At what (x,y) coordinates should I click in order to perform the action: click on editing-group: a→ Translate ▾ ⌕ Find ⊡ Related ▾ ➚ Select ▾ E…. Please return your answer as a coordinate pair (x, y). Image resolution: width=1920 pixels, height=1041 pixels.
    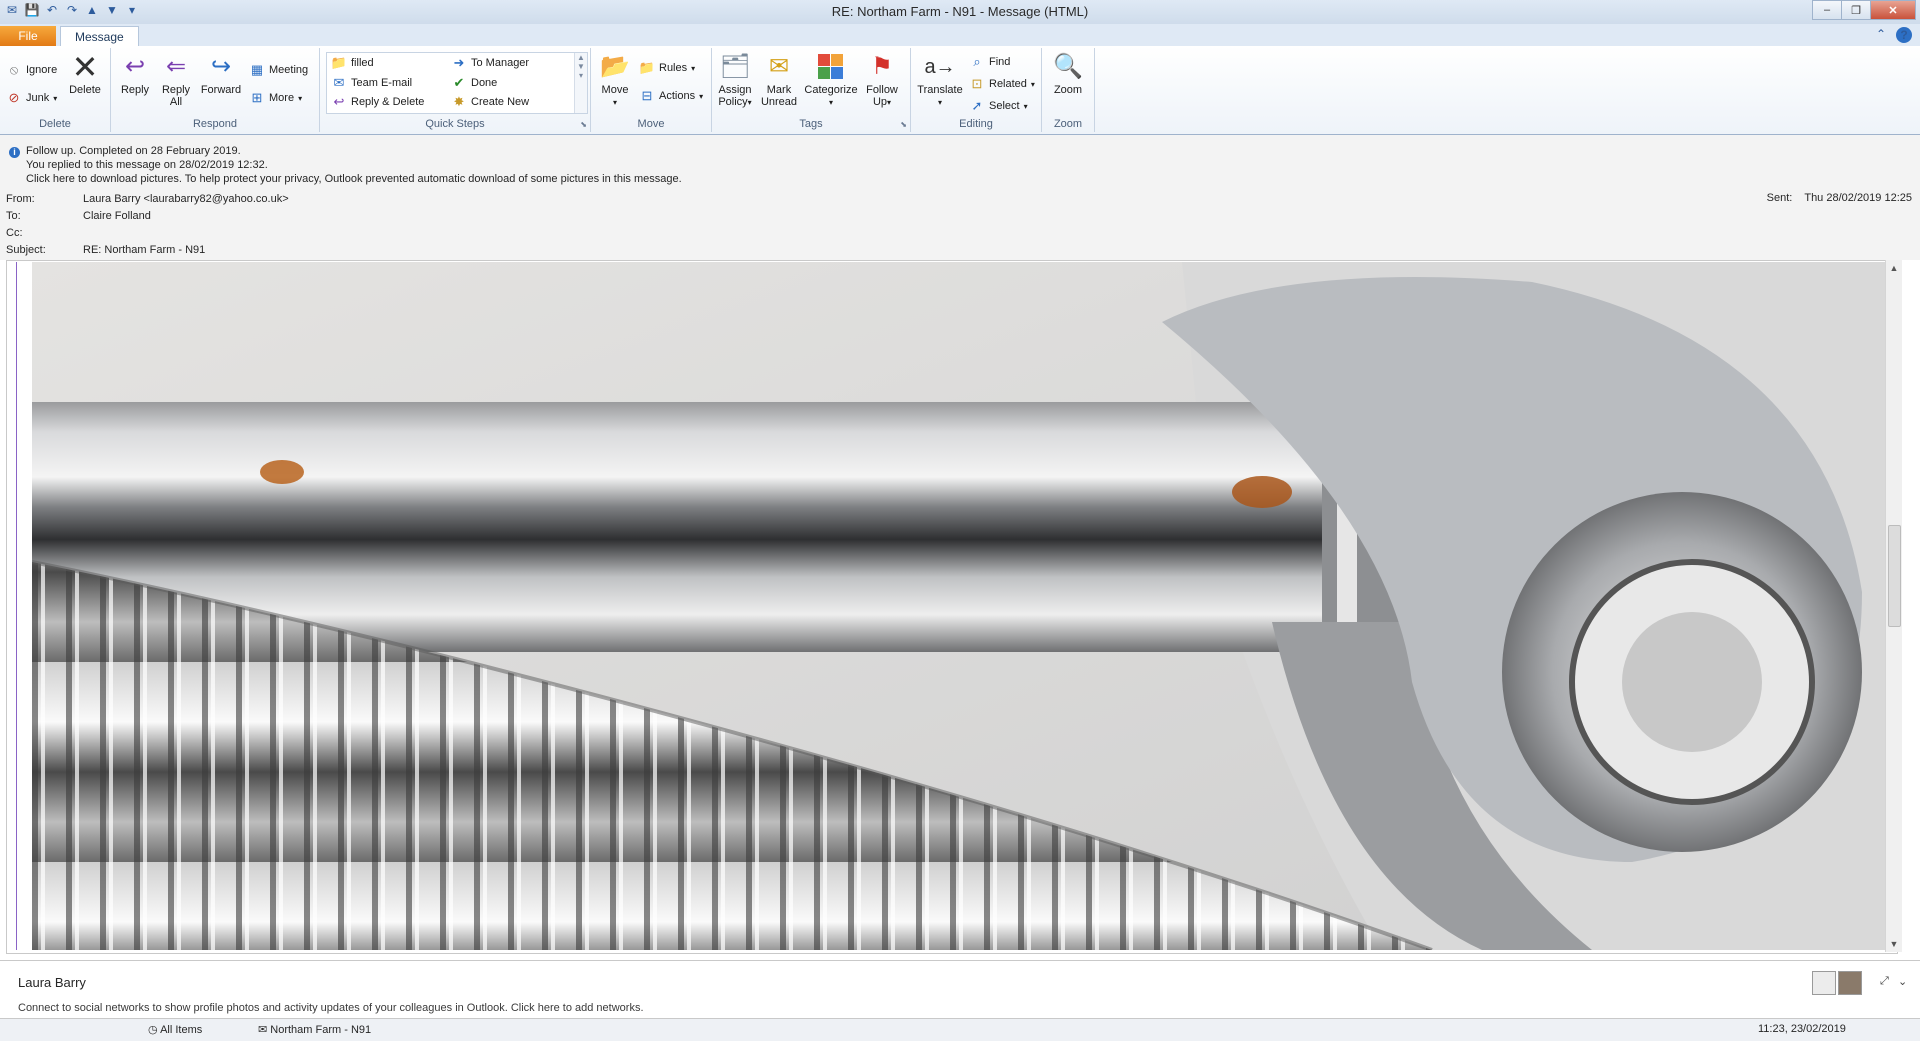
    Looking at the image, I should click on (976, 90).